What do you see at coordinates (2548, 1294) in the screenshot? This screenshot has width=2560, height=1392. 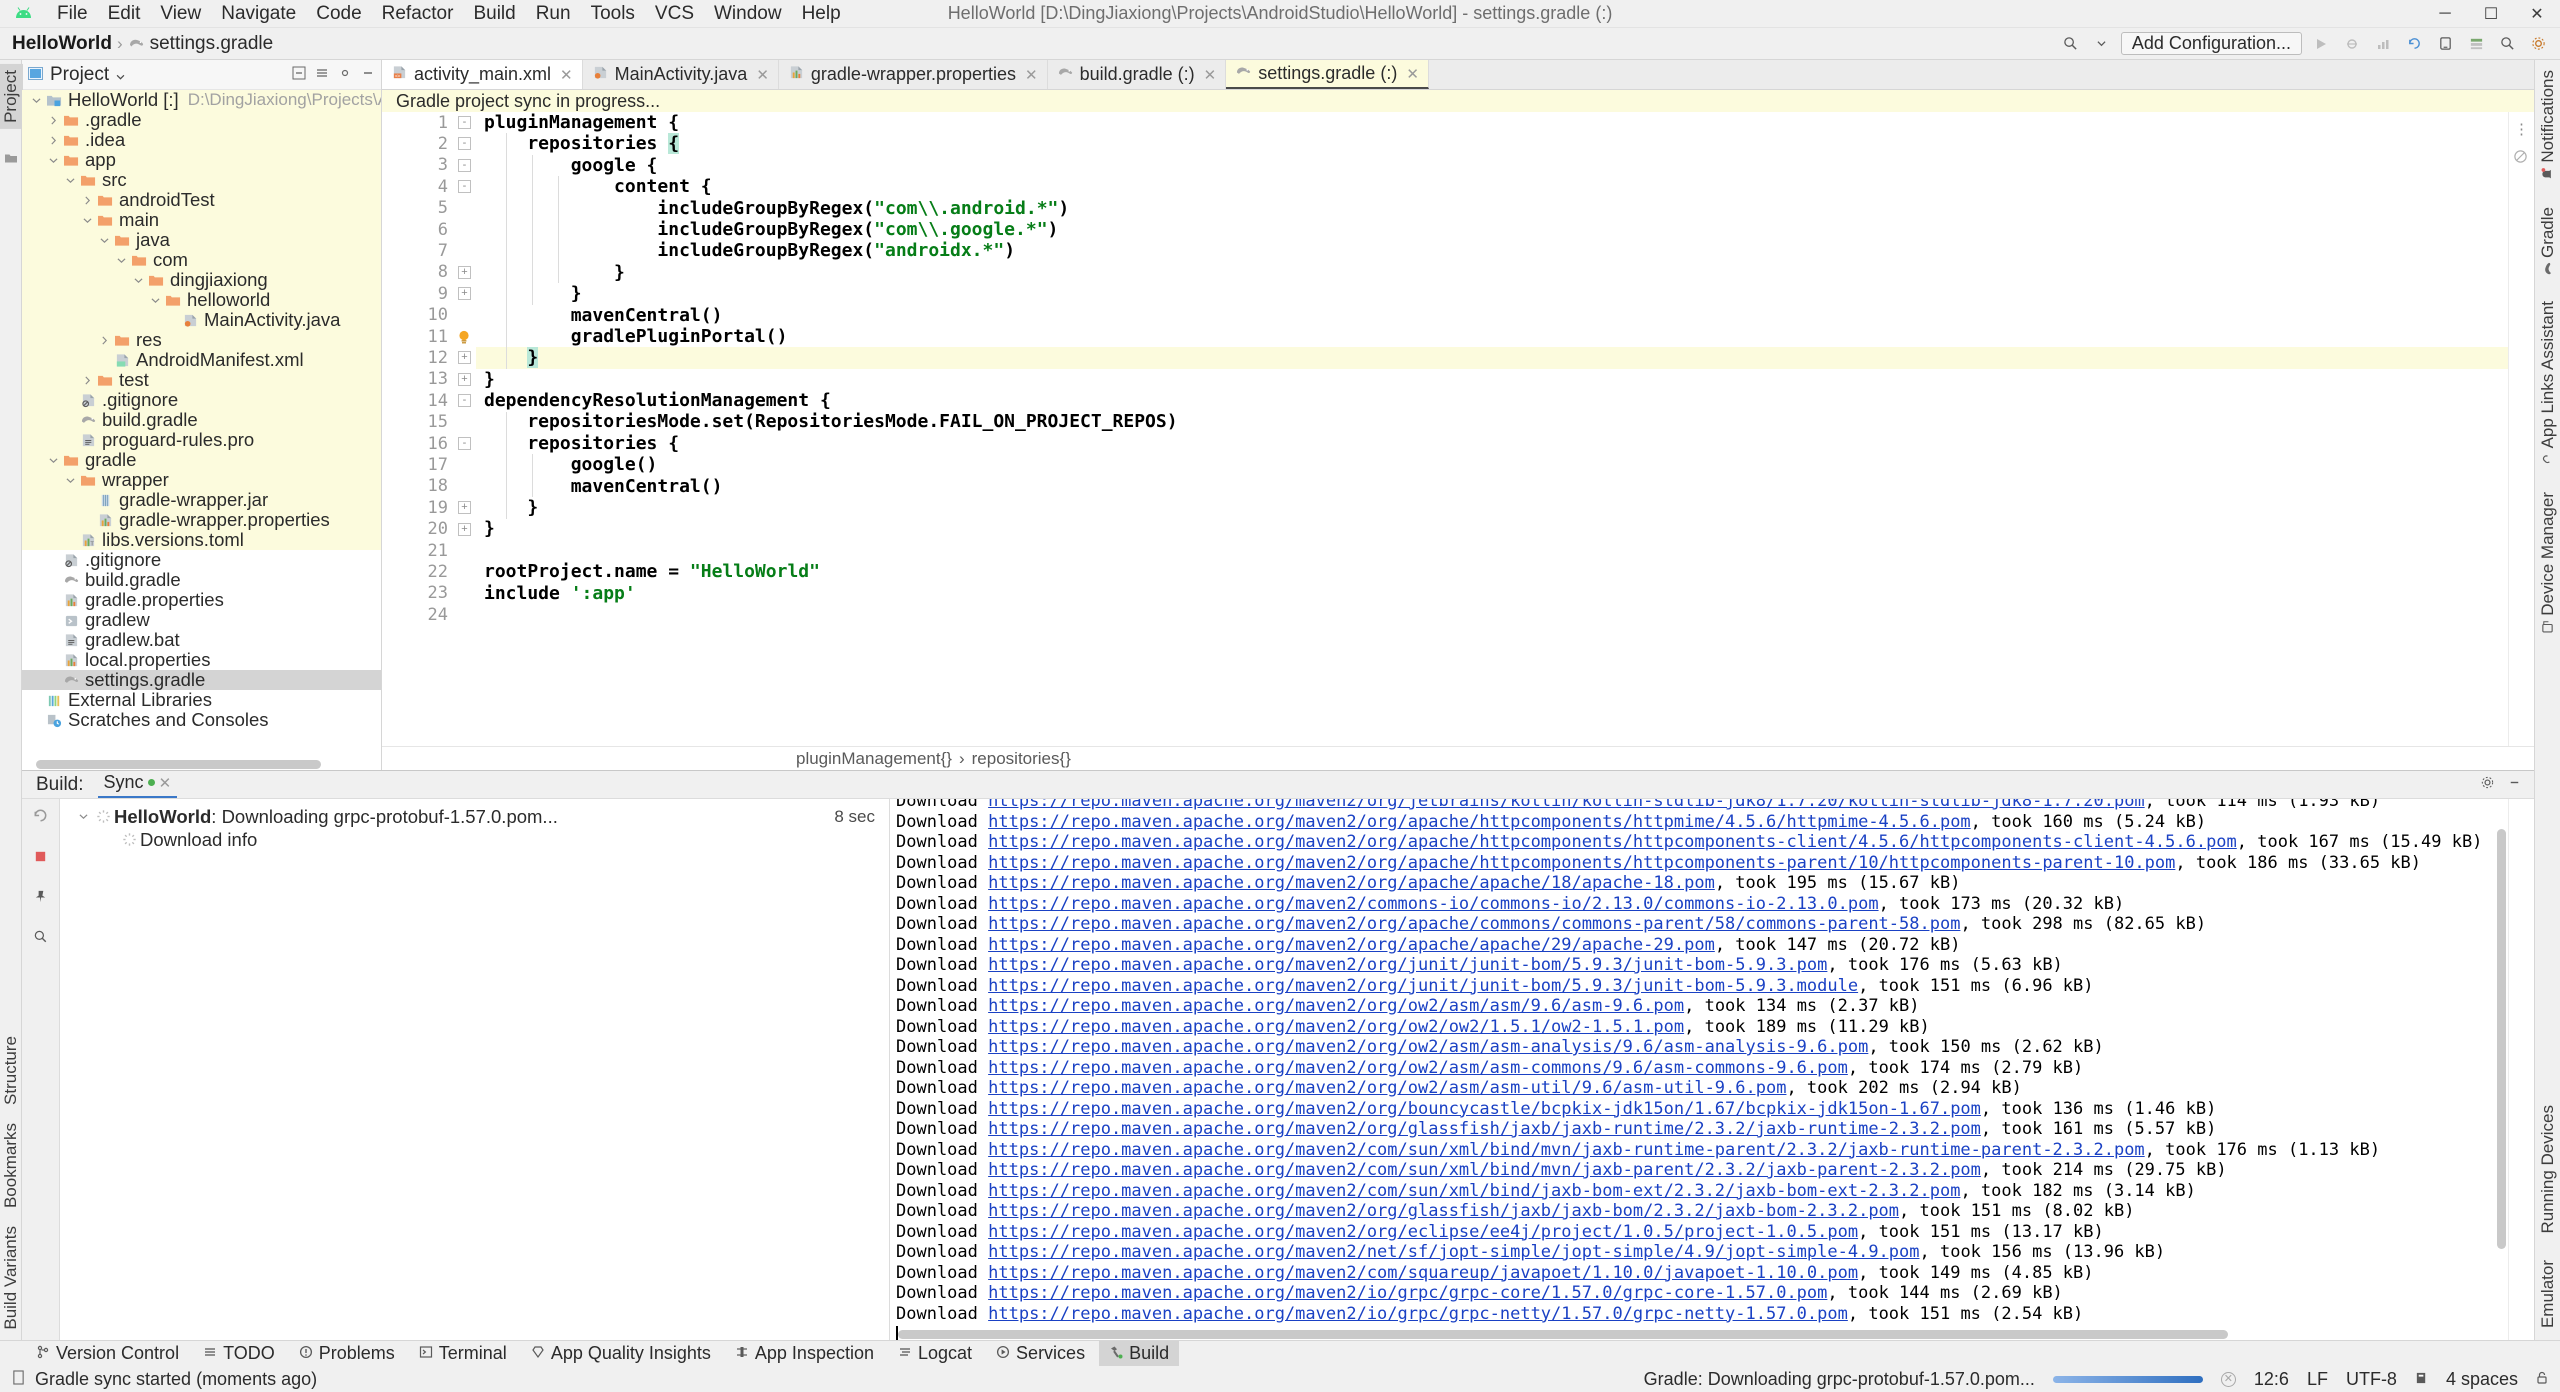 I see `rail-item-emulator: Emulator` at bounding box center [2548, 1294].